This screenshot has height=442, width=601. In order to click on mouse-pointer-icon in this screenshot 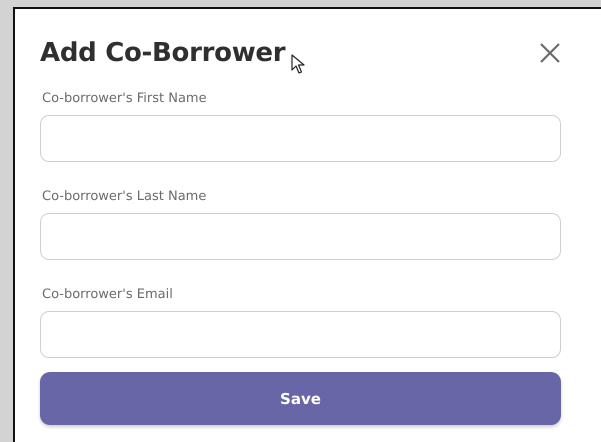, I will do `click(298, 64)`.